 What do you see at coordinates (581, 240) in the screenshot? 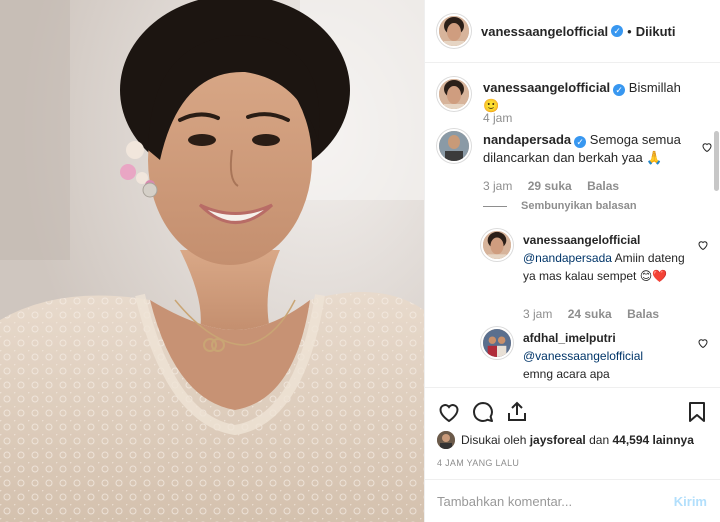
I see `reply-username: vanessaangelofficial` at bounding box center [581, 240].